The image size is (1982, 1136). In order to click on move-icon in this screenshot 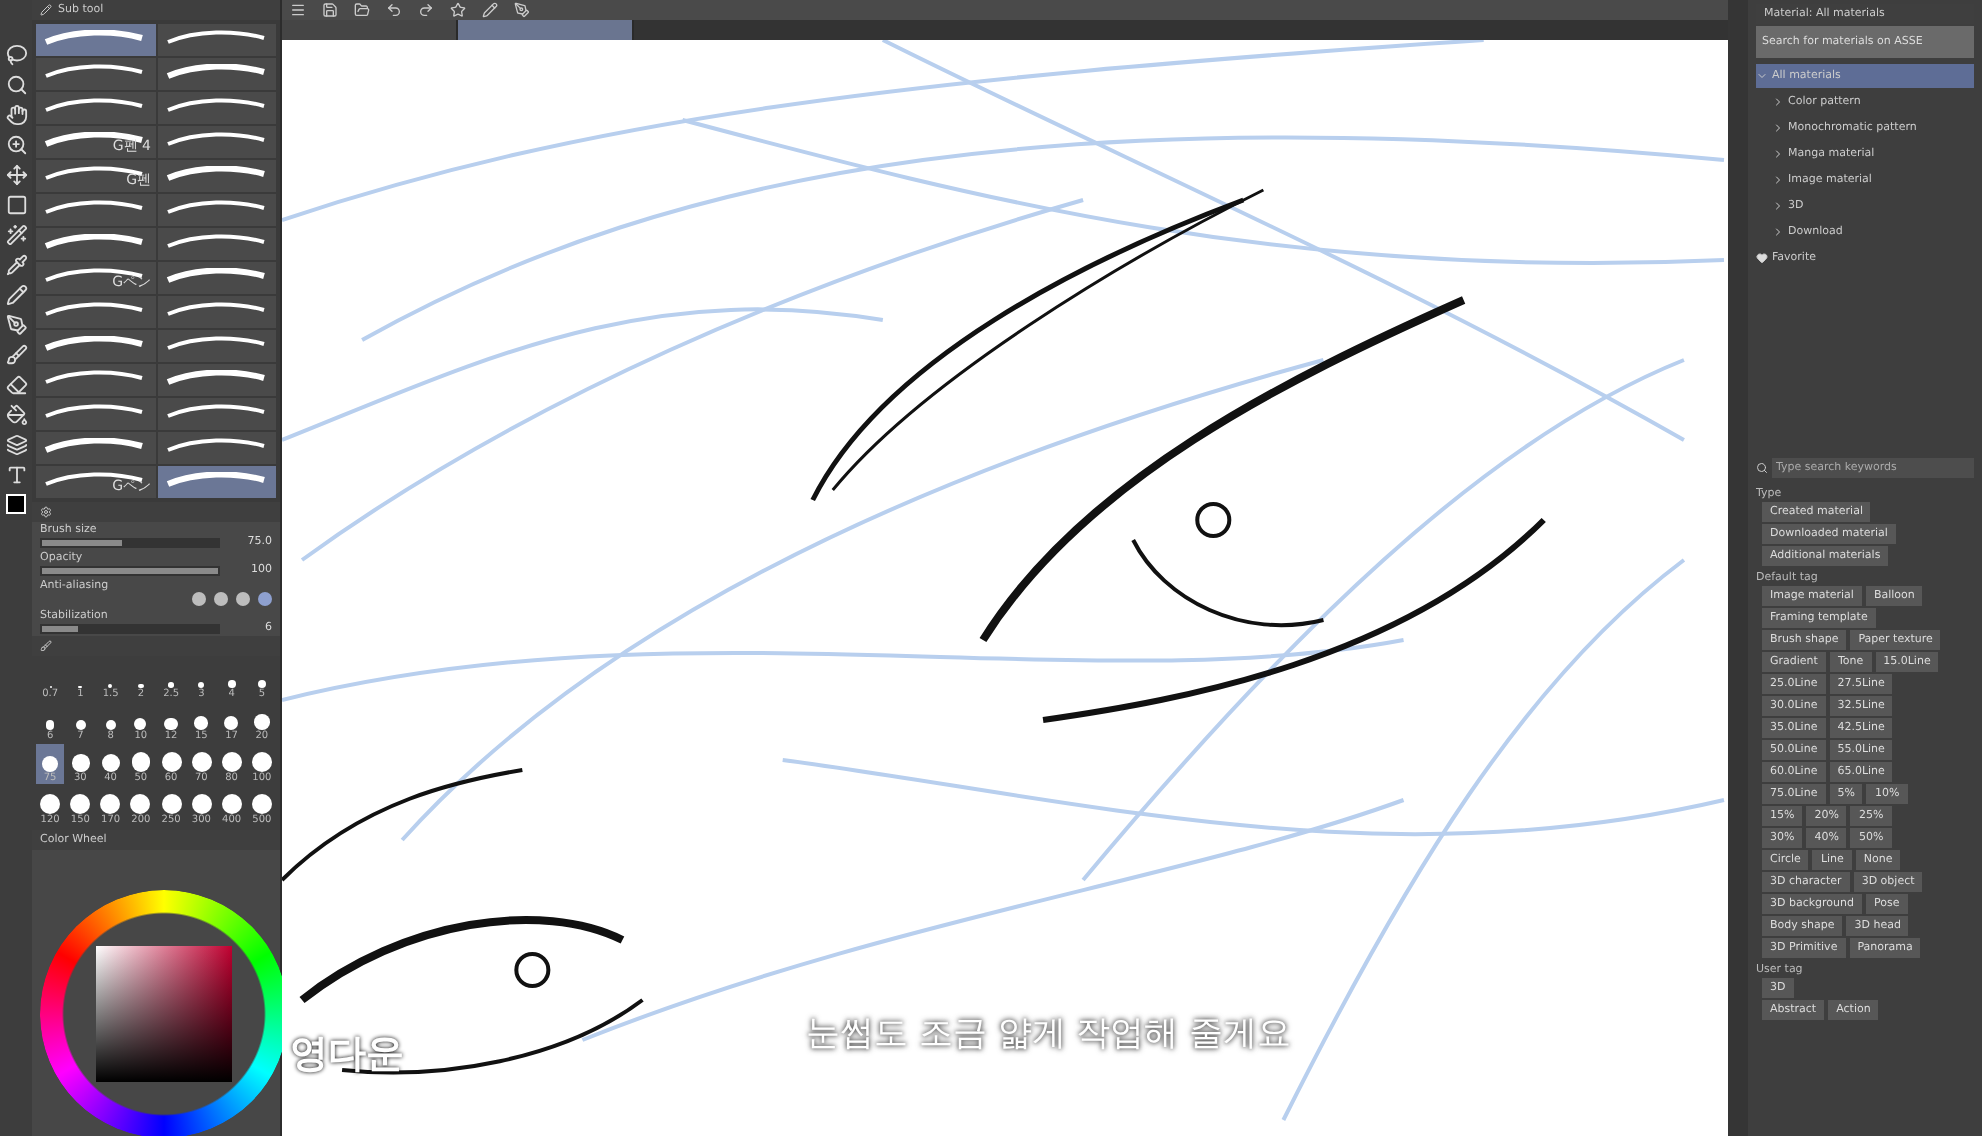, I will do `click(16, 175)`.